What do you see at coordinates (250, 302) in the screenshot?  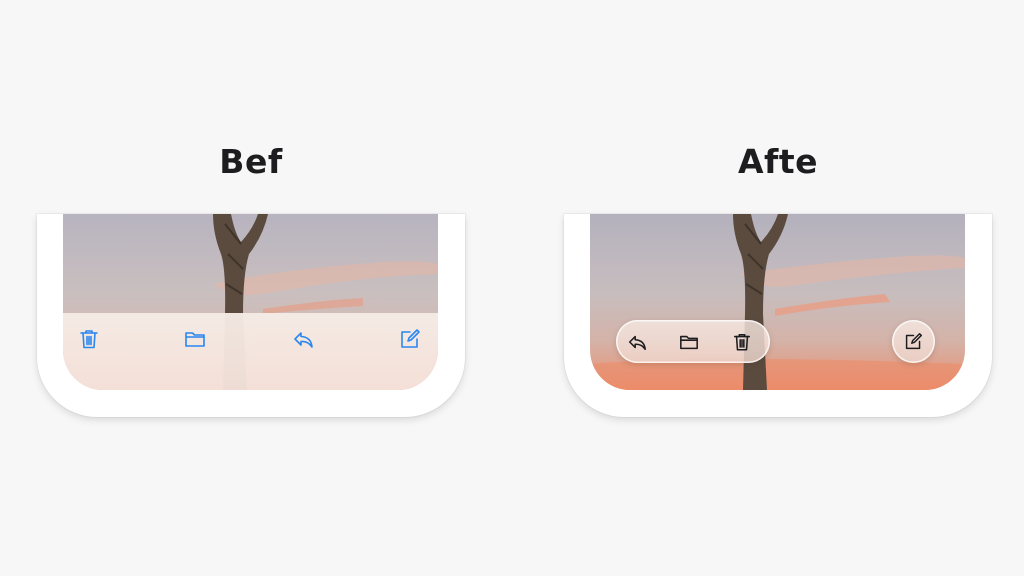 I see `screen-before` at bounding box center [250, 302].